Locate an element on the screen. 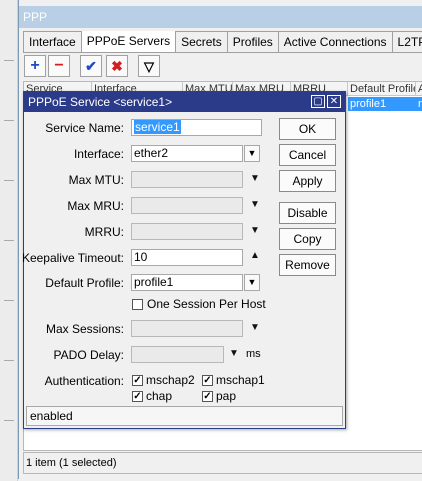  default-profile-select: profile1 is located at coordinates (187, 282).